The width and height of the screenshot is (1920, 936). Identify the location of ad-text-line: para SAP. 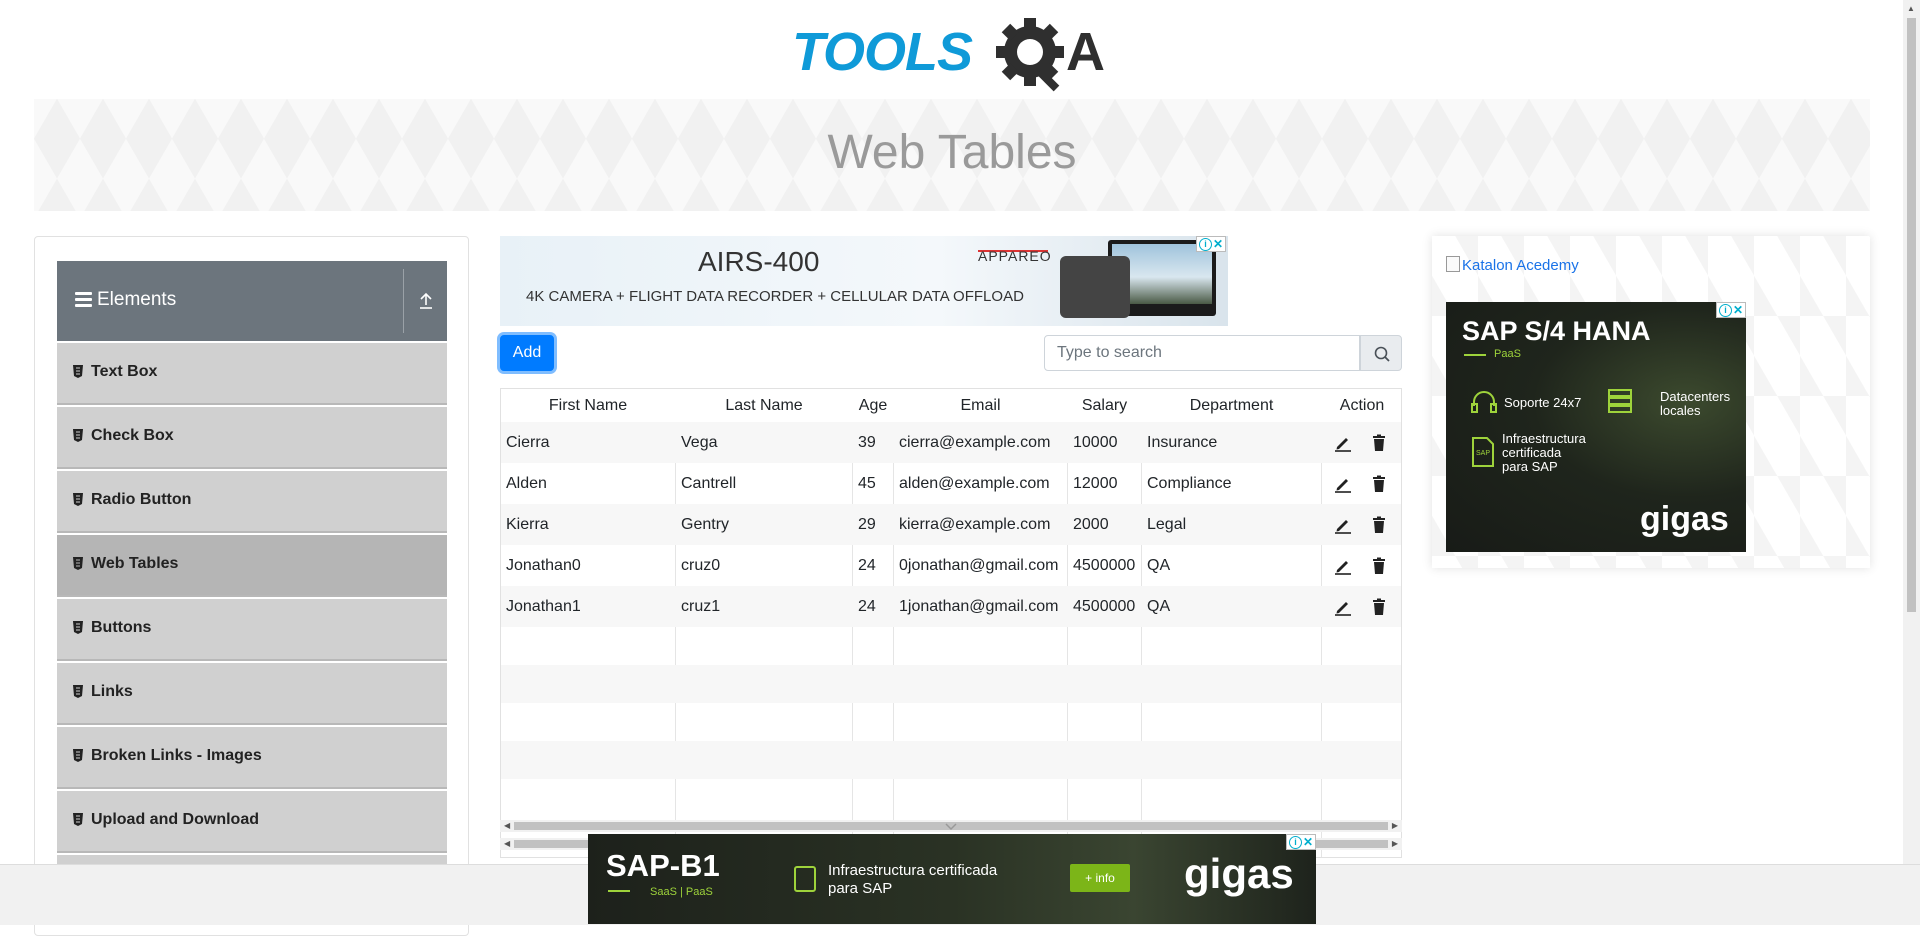
(860, 888).